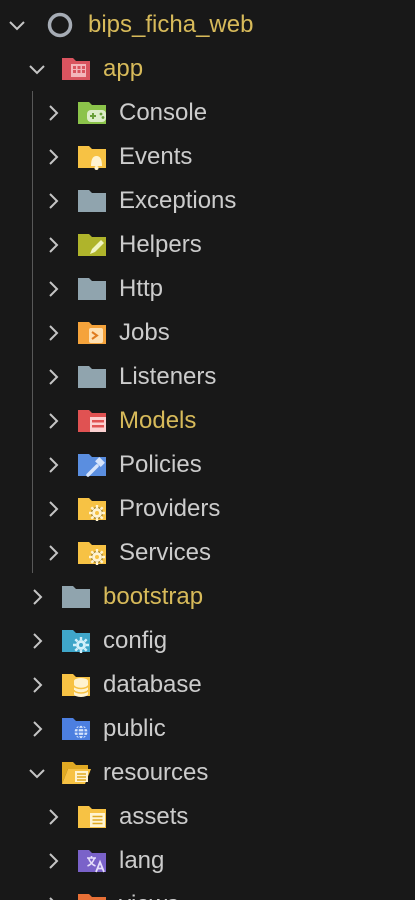  What do you see at coordinates (156, 156) in the screenshot?
I see `tree-item-label: Events` at bounding box center [156, 156].